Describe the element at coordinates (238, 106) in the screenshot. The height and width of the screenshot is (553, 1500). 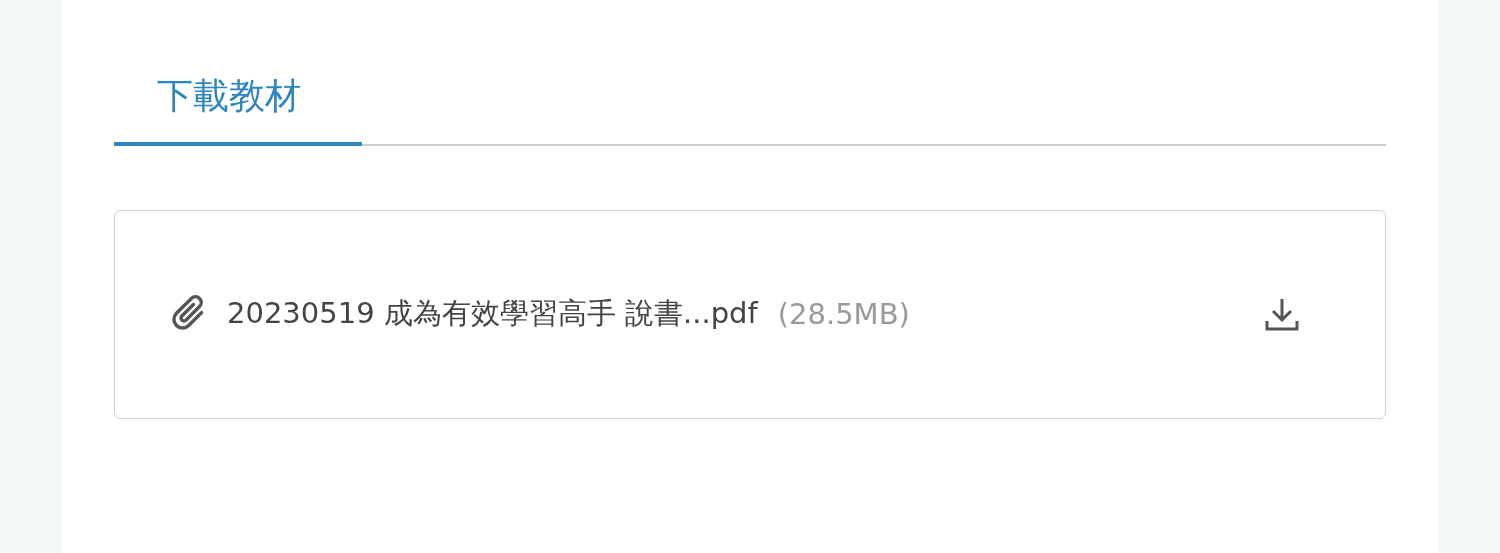
I see `tab: 下載教材` at that location.